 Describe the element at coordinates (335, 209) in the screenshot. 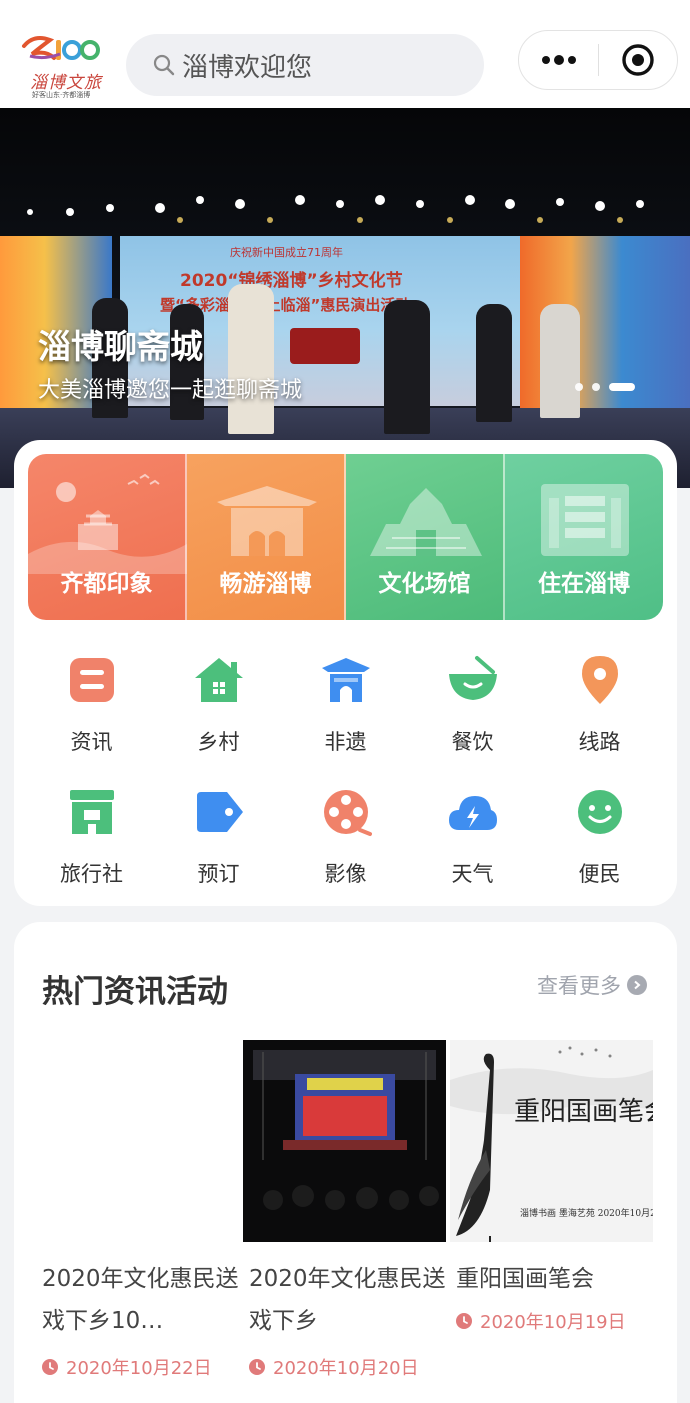

I see `stage-lights-image` at that location.